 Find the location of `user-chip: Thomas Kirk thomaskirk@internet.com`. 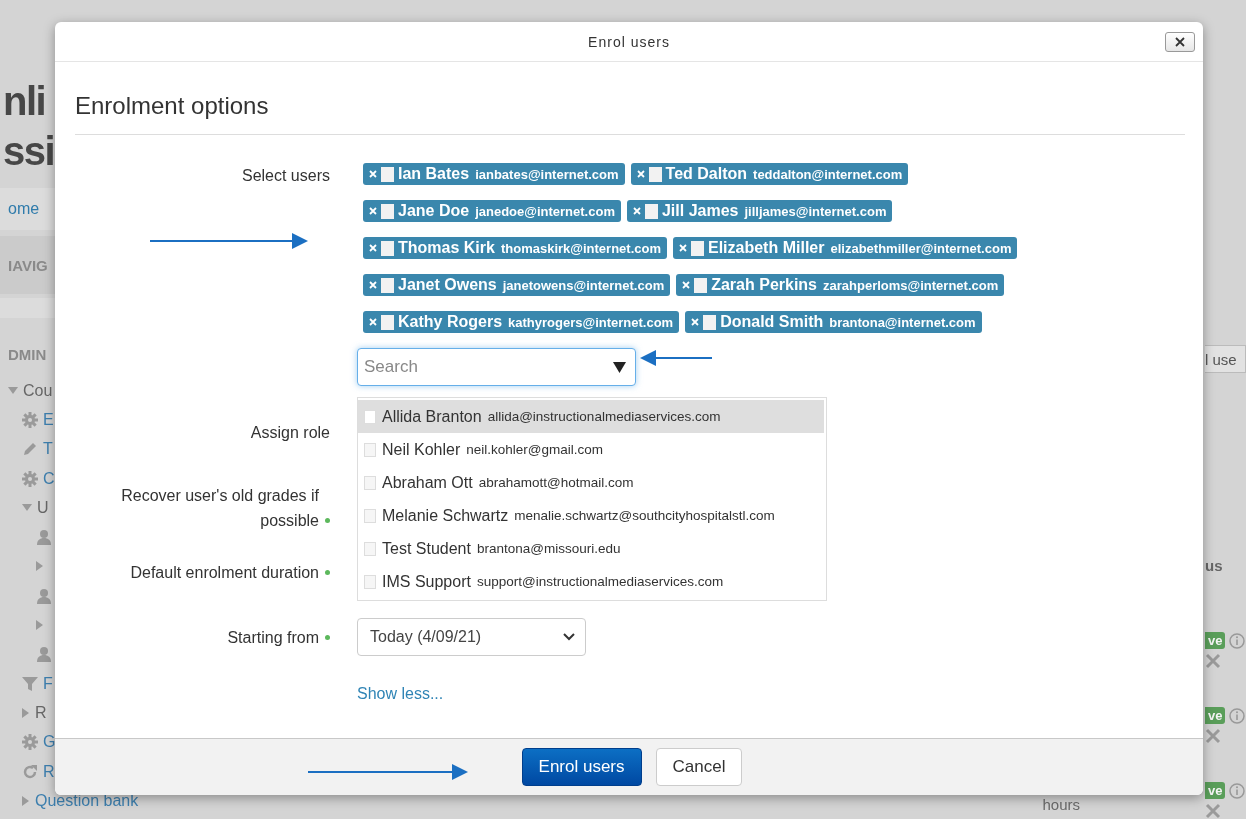

user-chip: Thomas Kirk thomaskirk@internet.com is located at coordinates (515, 248).